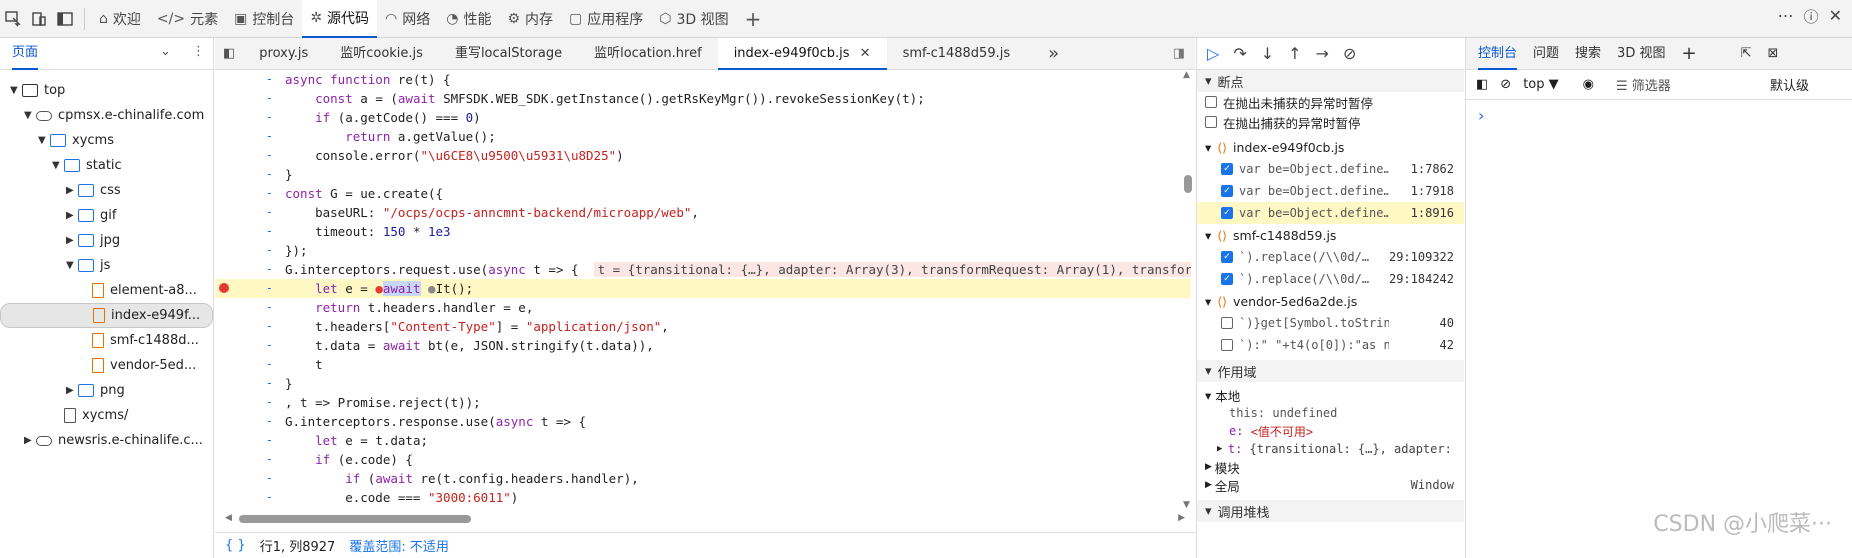 This screenshot has height=558, width=1852. Describe the element at coordinates (1053, 53) in the screenshot. I see `more-tabs-icon: »` at that location.